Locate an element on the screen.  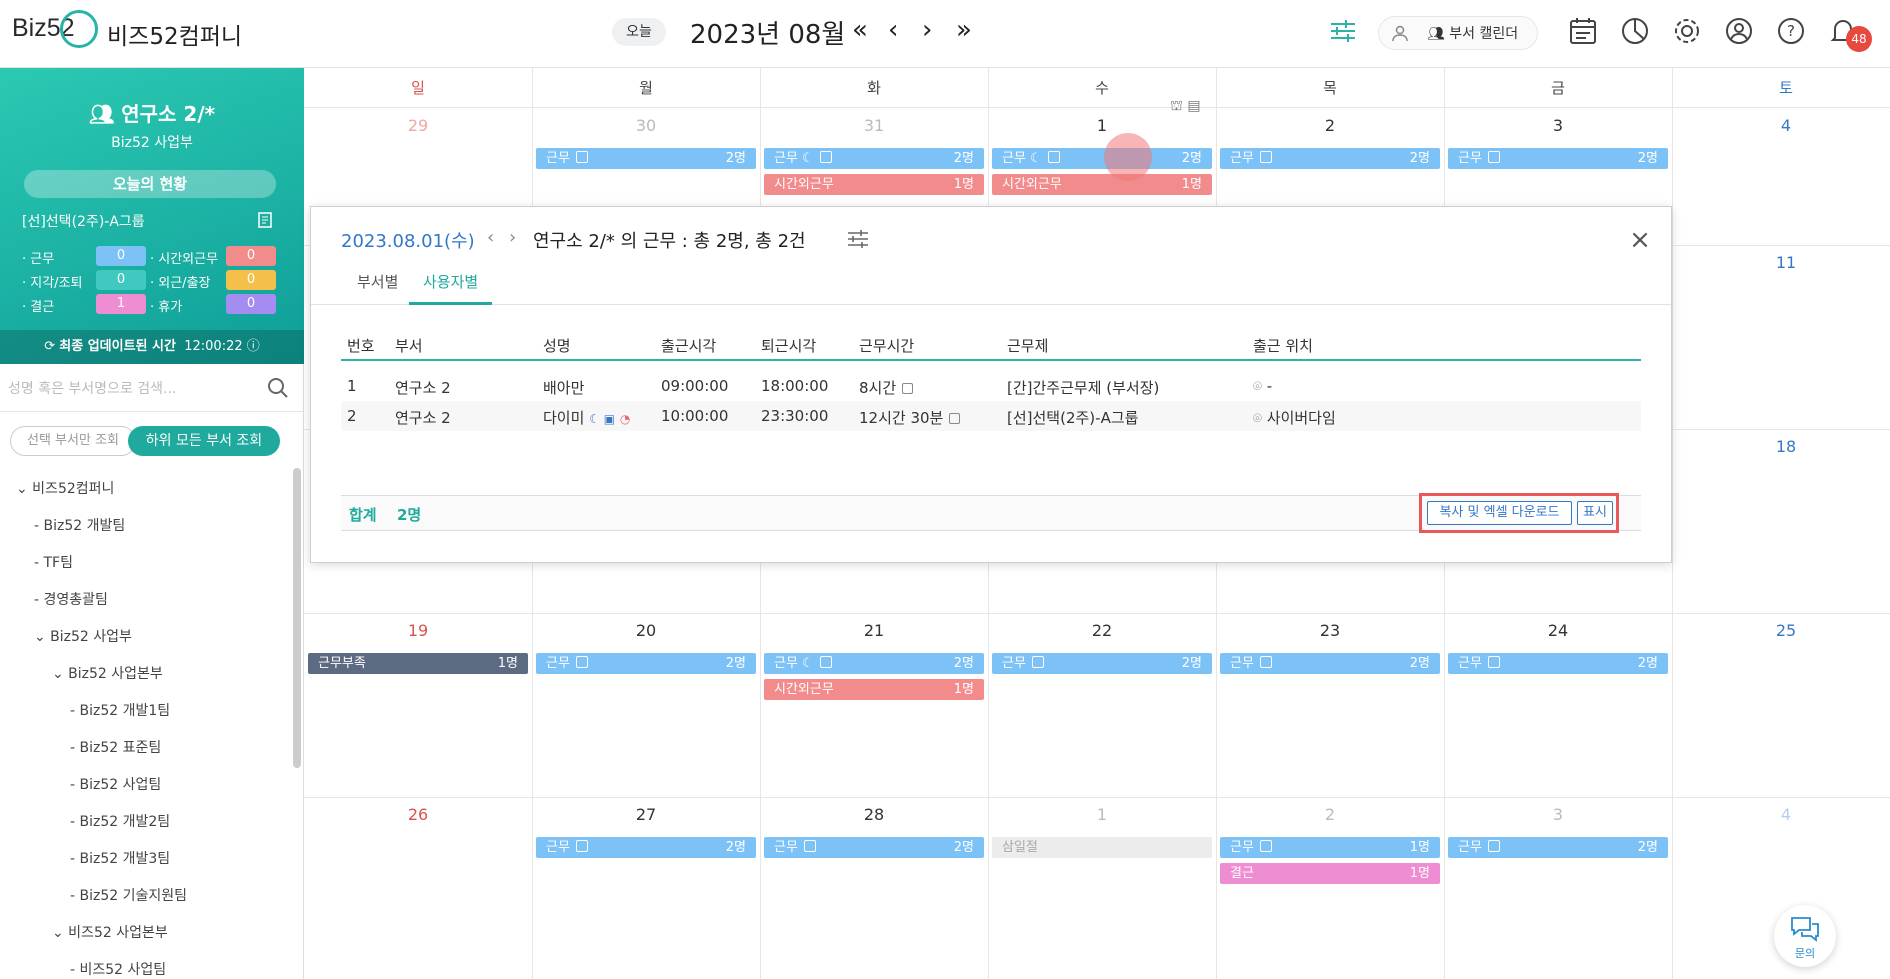
first-month-button: « is located at coordinates (860, 30).